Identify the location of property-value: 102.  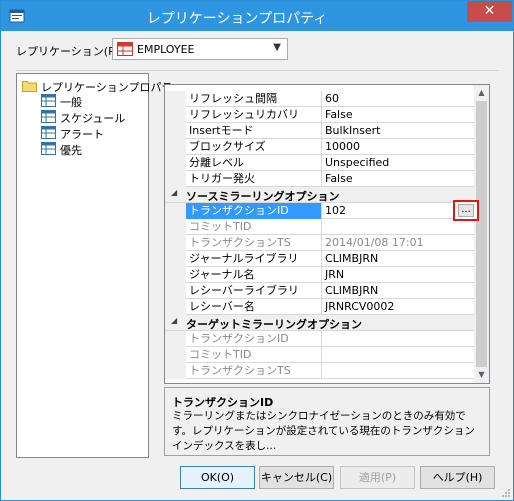
(398, 211).